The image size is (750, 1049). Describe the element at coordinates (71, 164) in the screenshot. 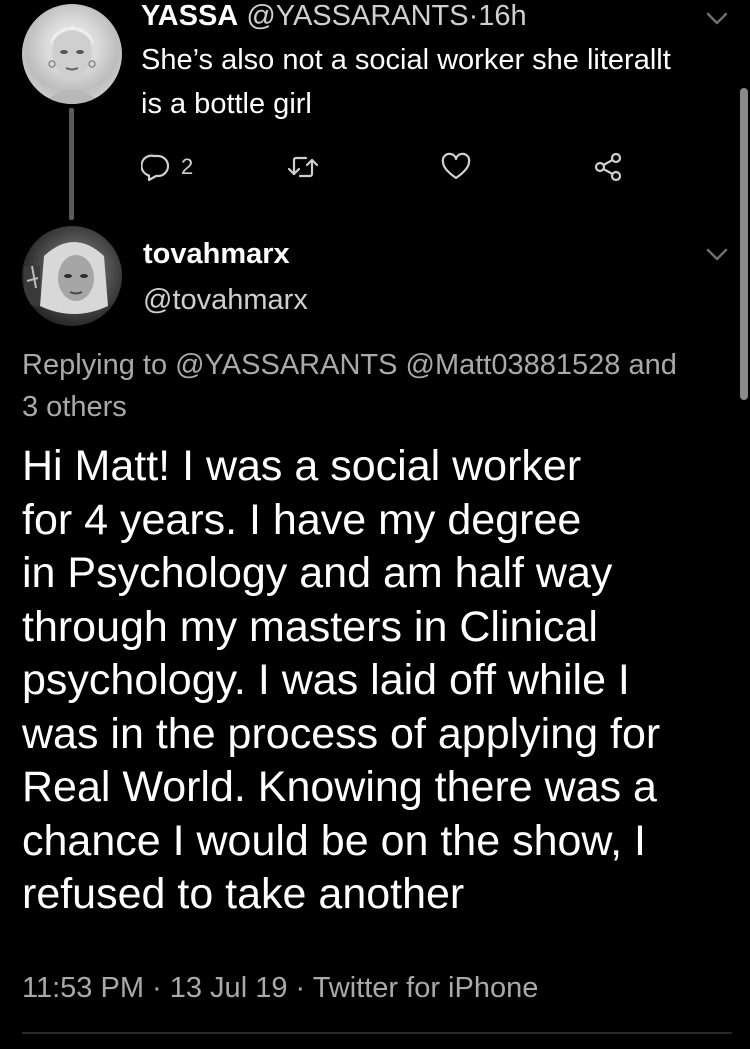

I see `thread-connector-line` at that location.